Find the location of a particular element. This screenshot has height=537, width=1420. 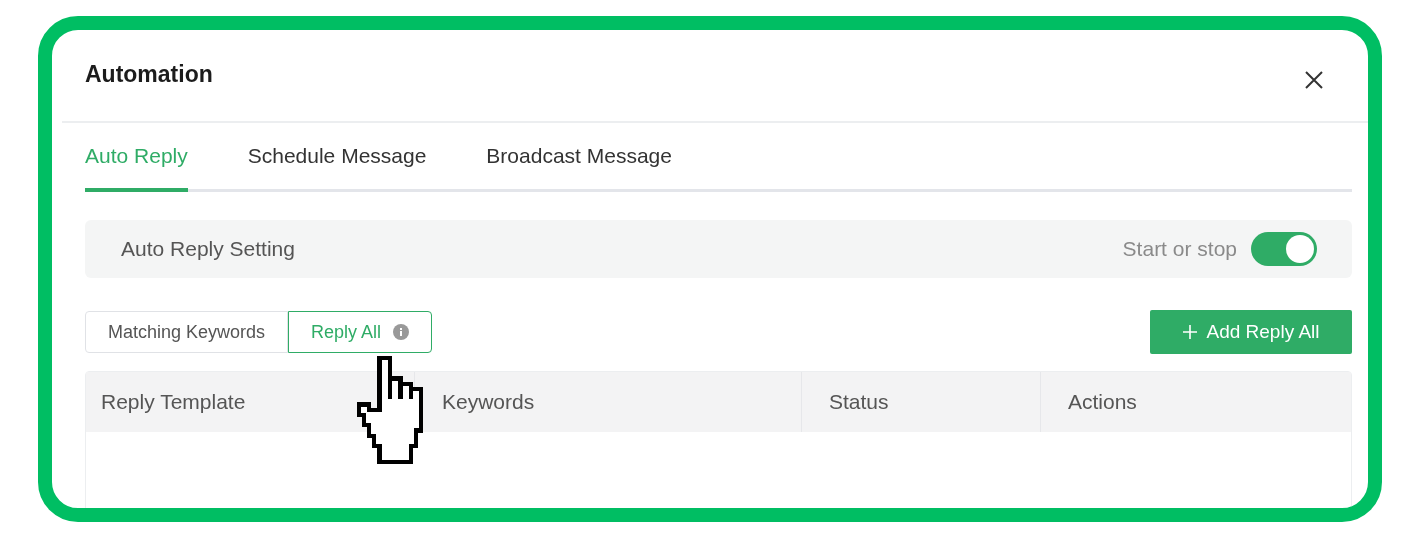

column-header: Actions is located at coordinates (1195, 402).